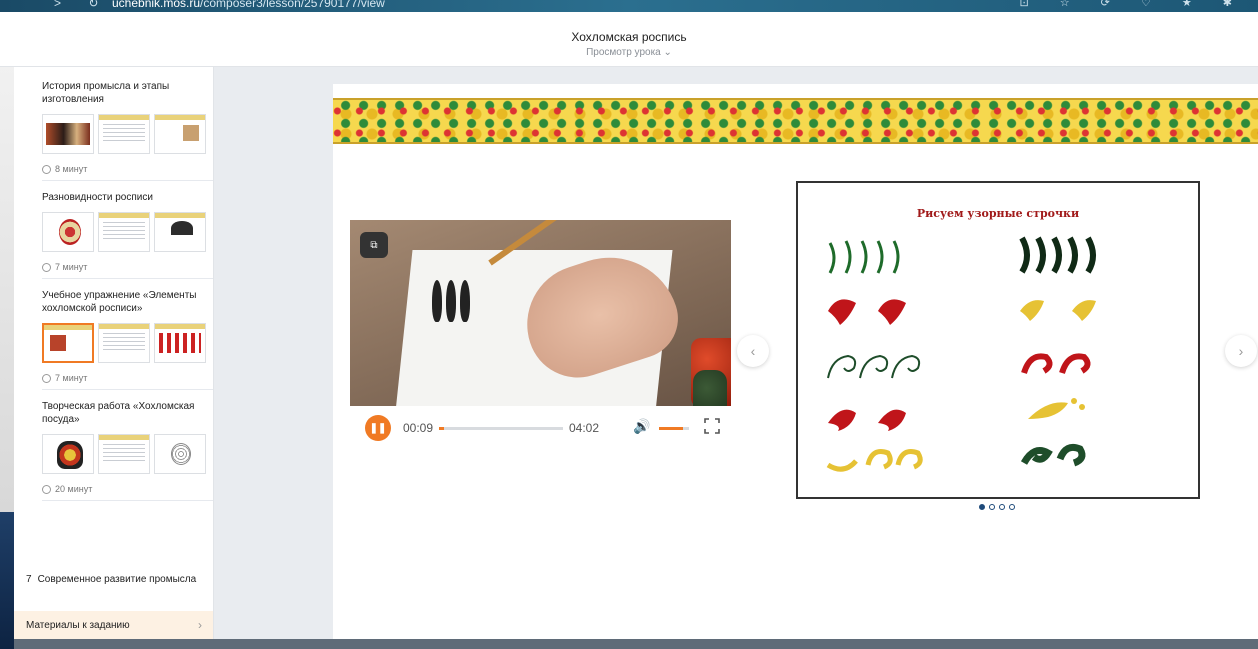 The height and width of the screenshot is (649, 1258). Describe the element at coordinates (1058, 310) in the screenshot. I see `pattern-gold-leaves` at that location.